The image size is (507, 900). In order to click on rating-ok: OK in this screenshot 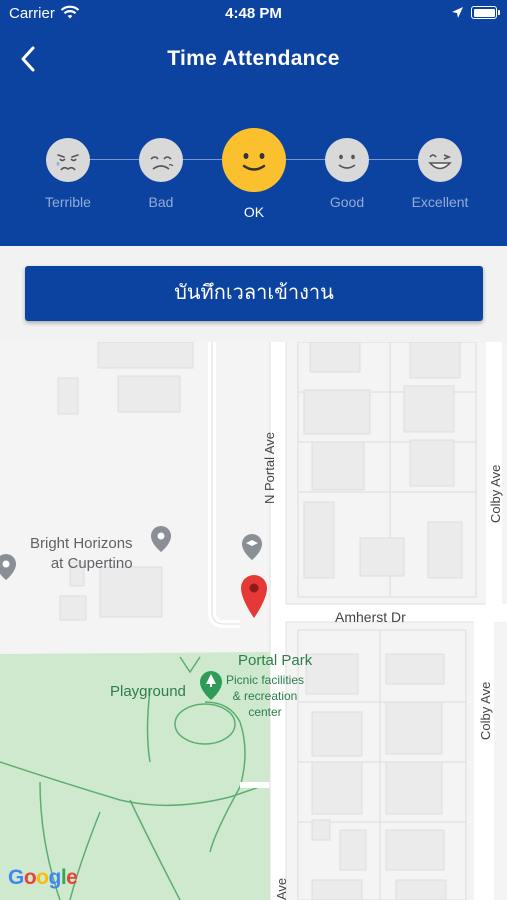, I will do `click(254, 174)`.